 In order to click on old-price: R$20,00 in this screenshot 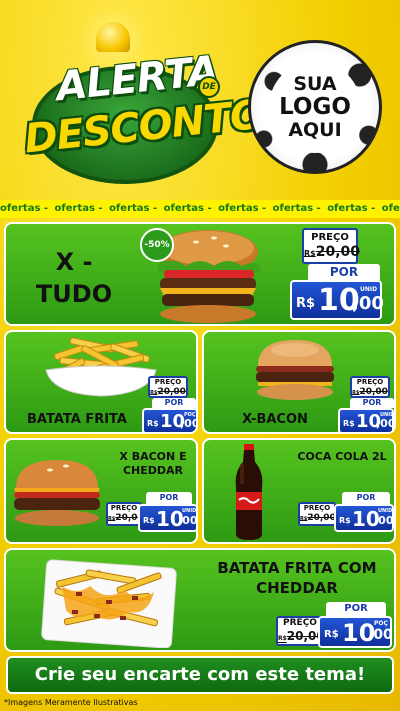, I will do `click(332, 252)`.